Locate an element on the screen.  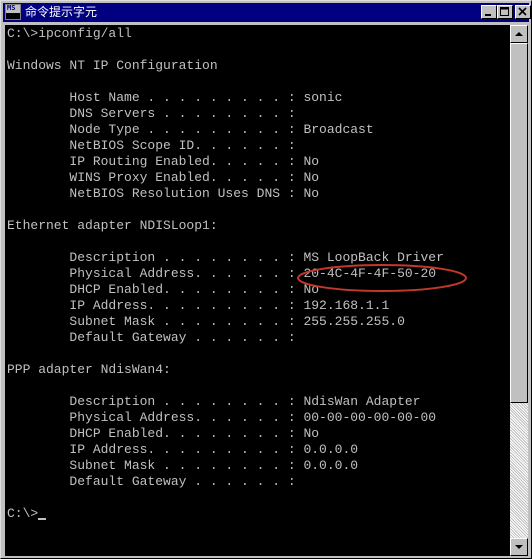
console-line: DNS Servers . . . . . . . . : is located at coordinates (151, 113).